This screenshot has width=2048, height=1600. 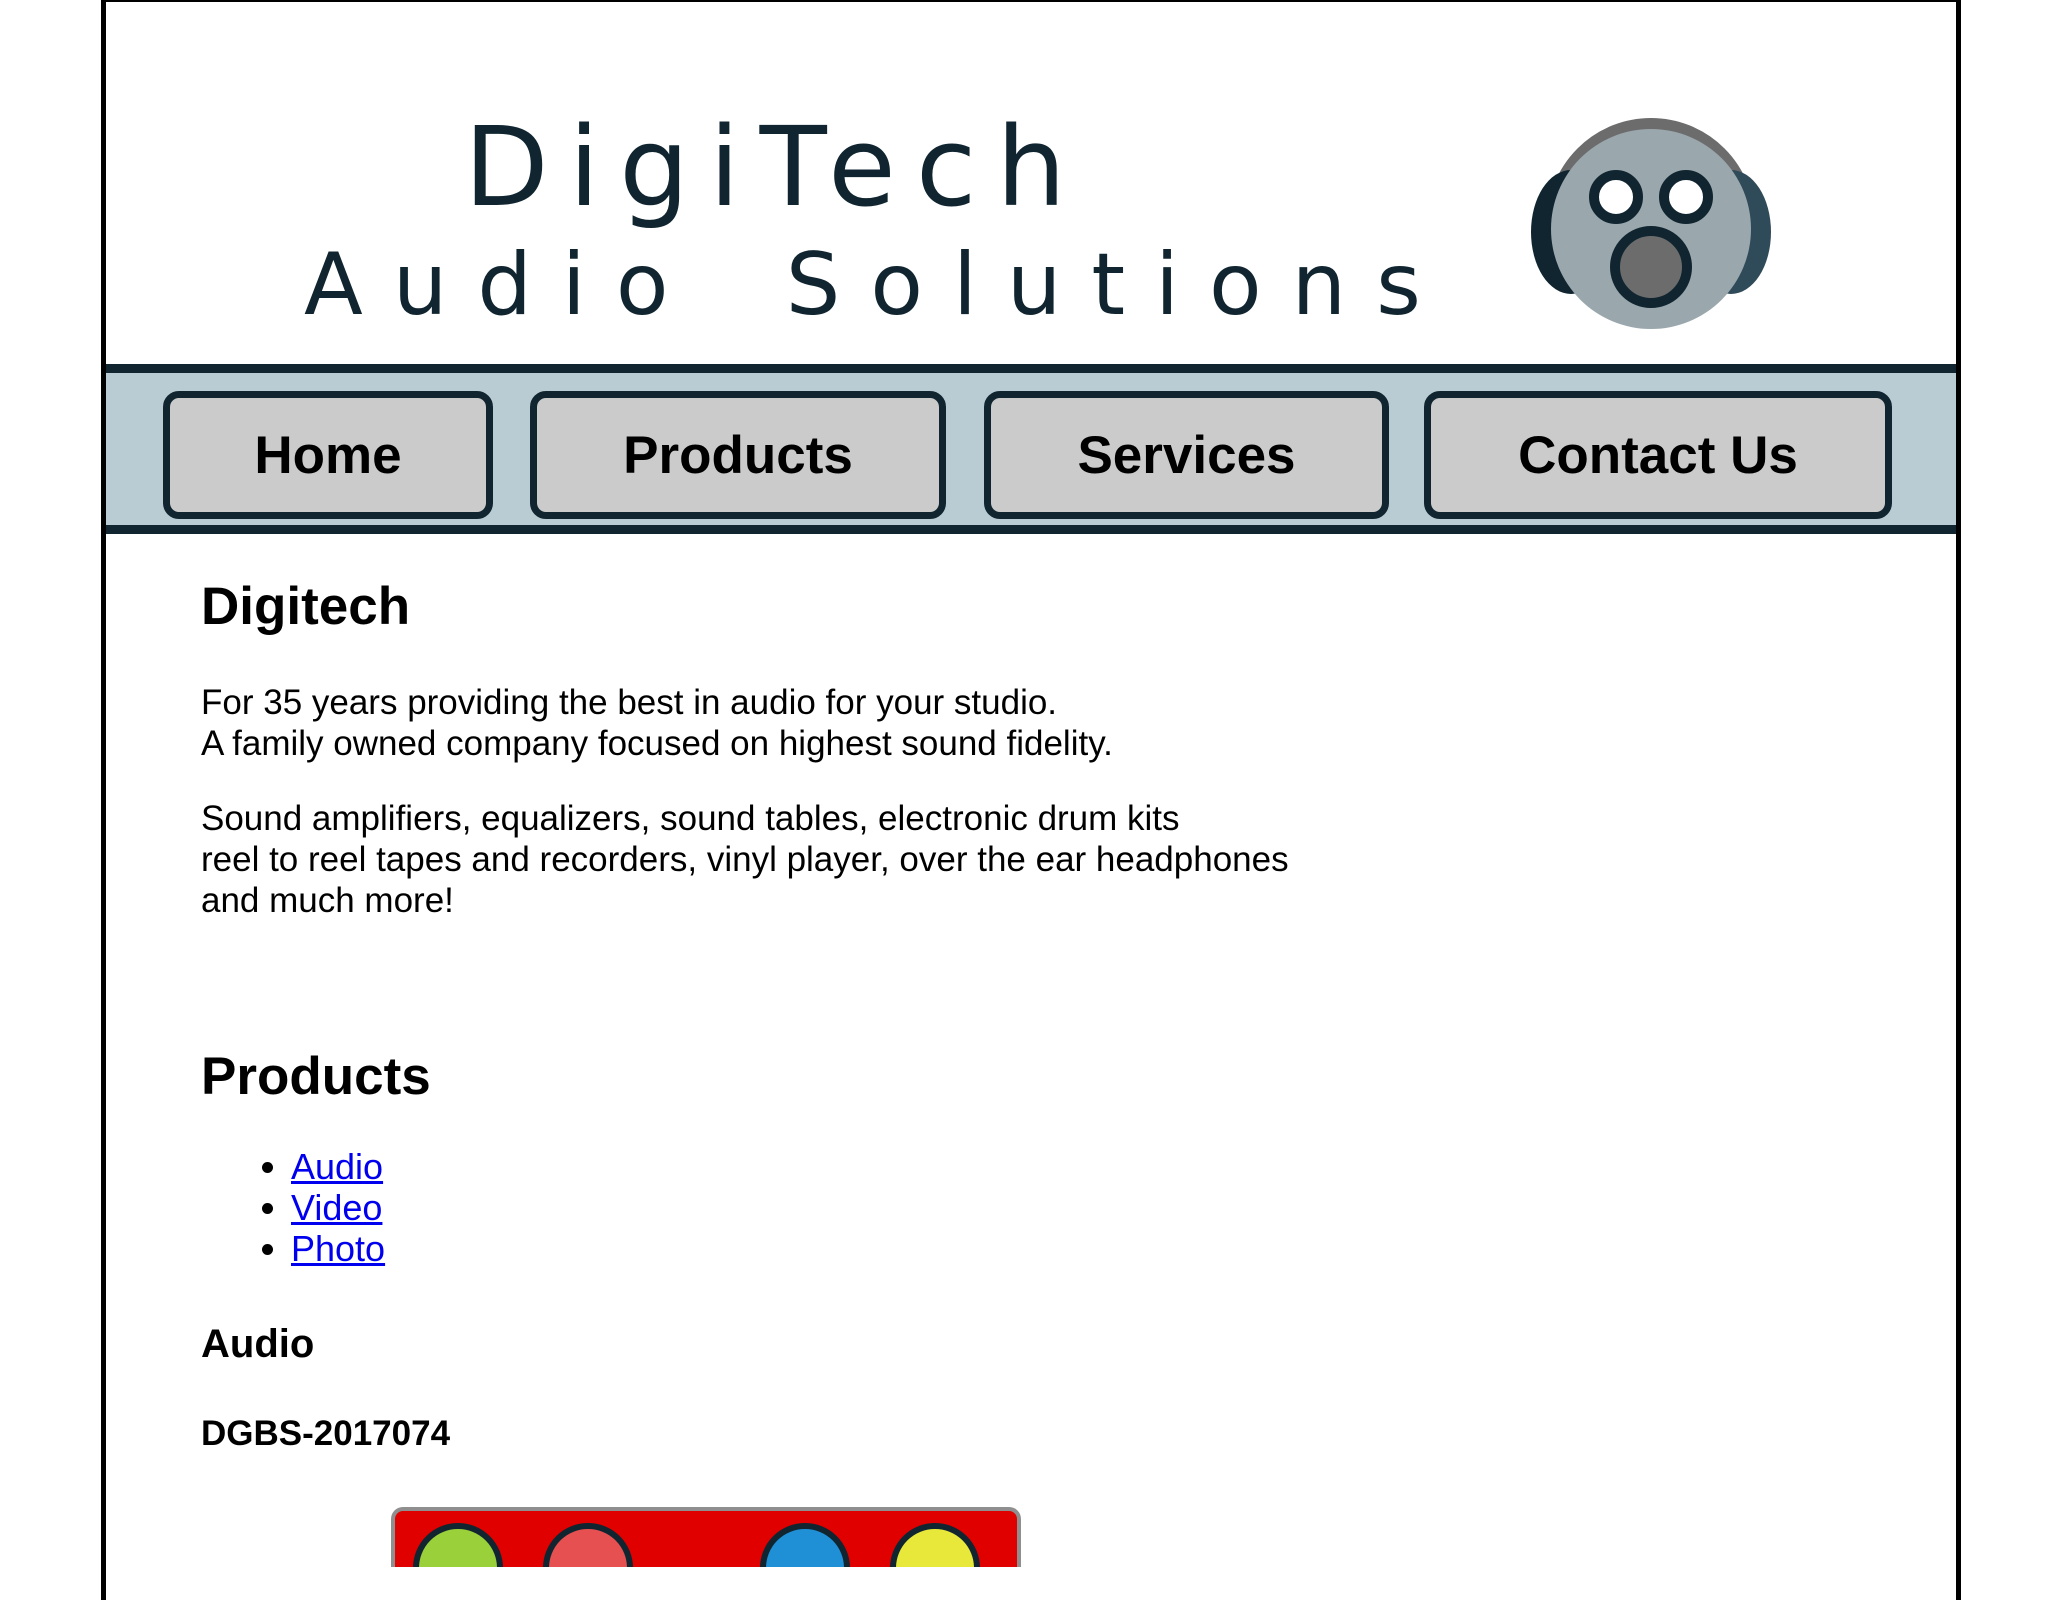 What do you see at coordinates (328, 455) in the screenshot?
I see `nav-home-button: Home` at bounding box center [328, 455].